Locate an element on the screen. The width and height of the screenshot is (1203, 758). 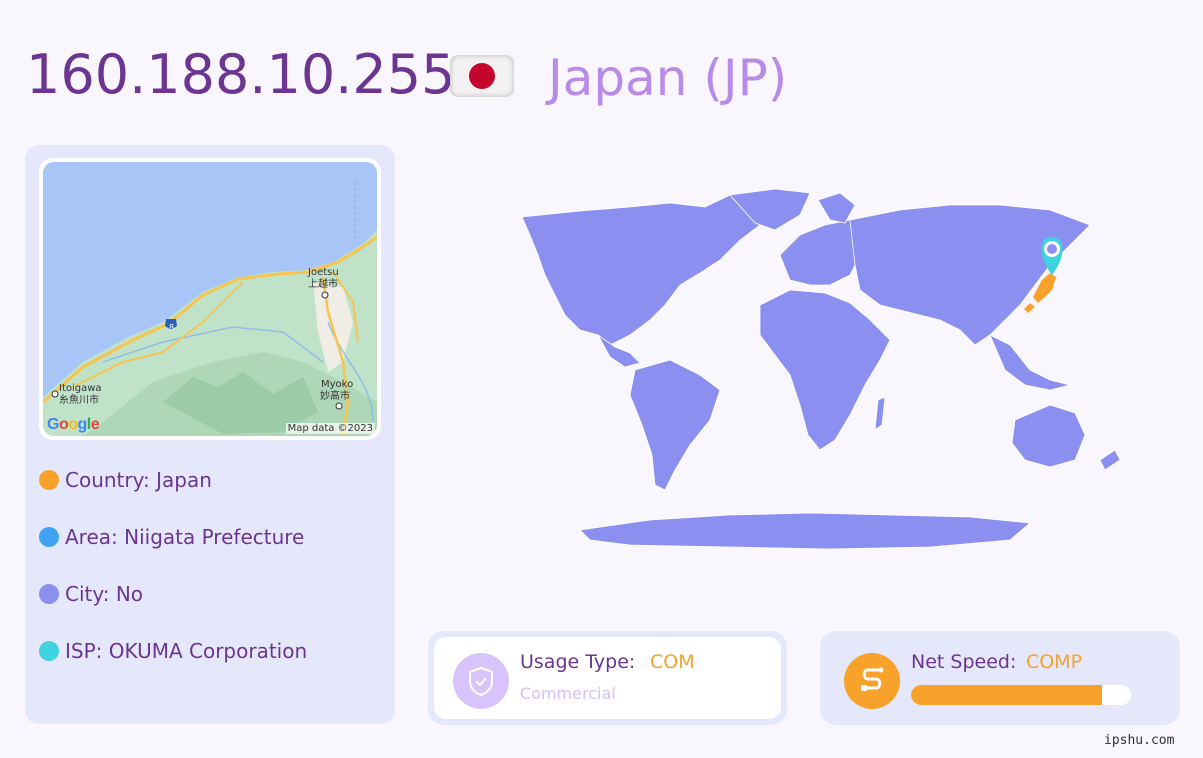
usage-type-card: Usage Type: COM Commercial is located at coordinates (607, 678).